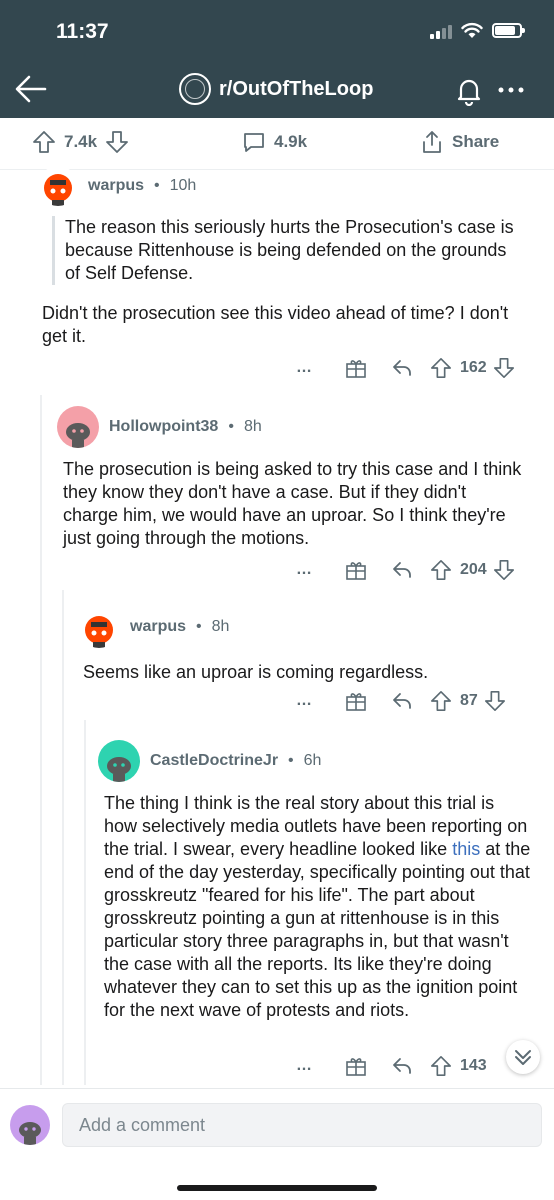 This screenshot has height=1200, width=554. I want to click on home-indicator, so click(277, 1188).